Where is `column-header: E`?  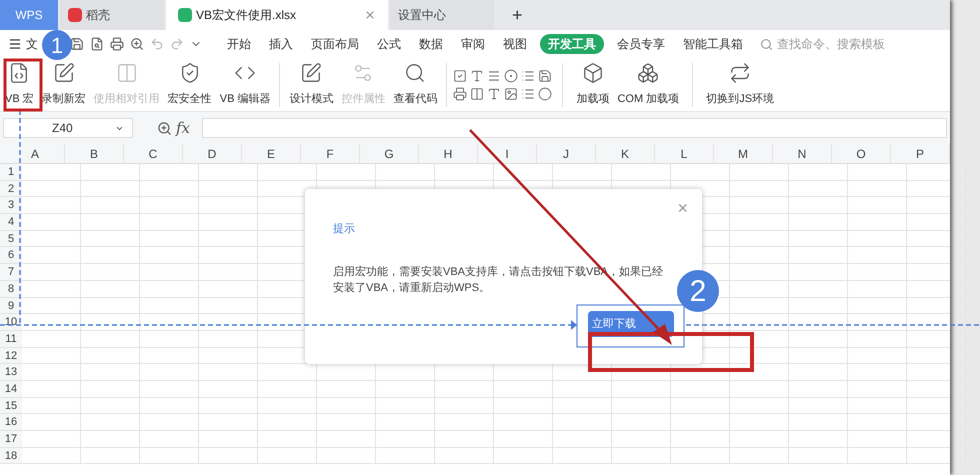
column-header: E is located at coordinates (271, 153).